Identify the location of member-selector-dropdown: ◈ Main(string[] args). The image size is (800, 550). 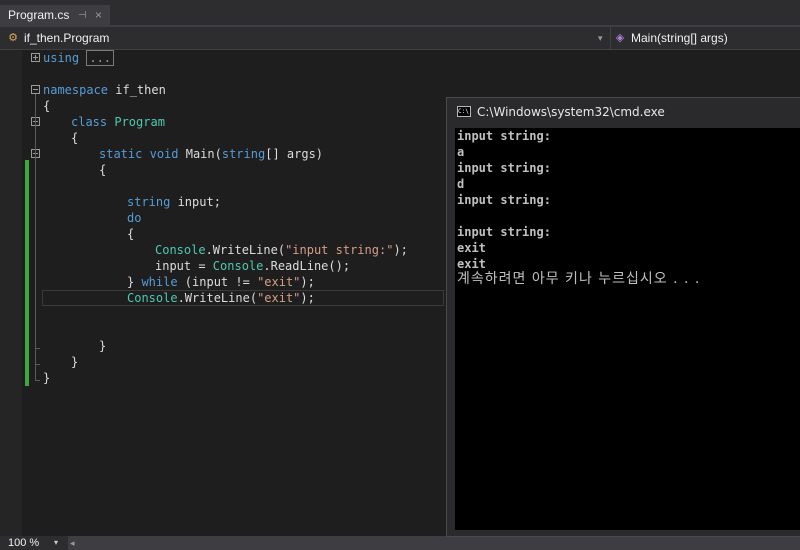
(705, 38).